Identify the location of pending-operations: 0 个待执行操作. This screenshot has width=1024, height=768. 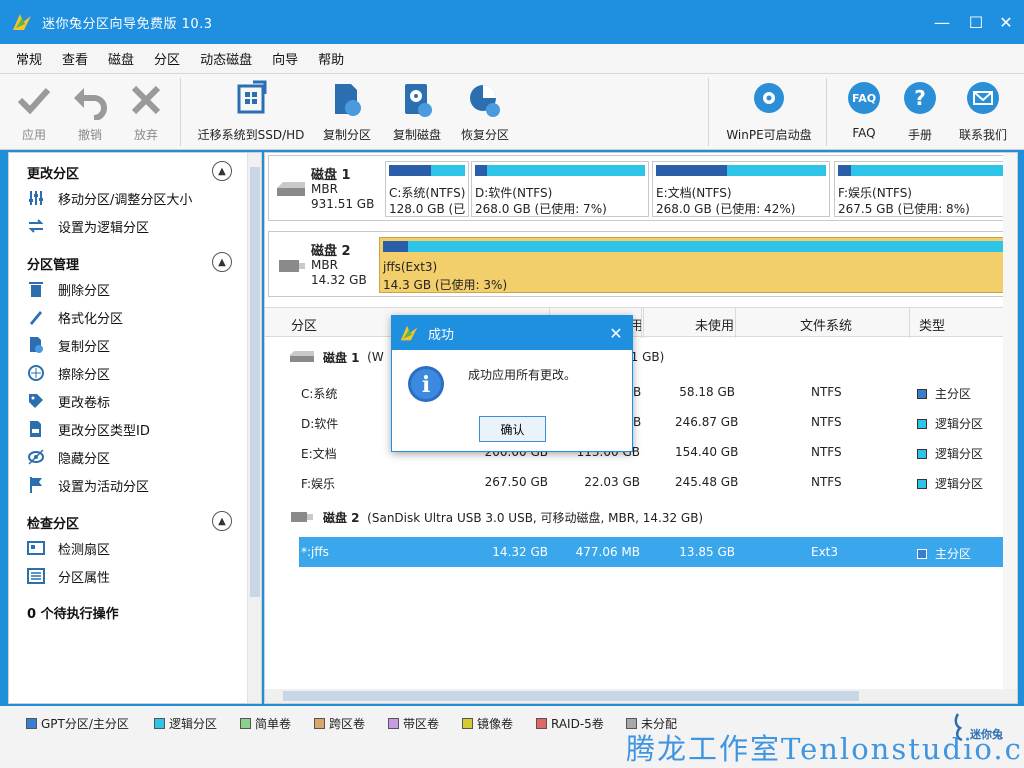
(73, 614).